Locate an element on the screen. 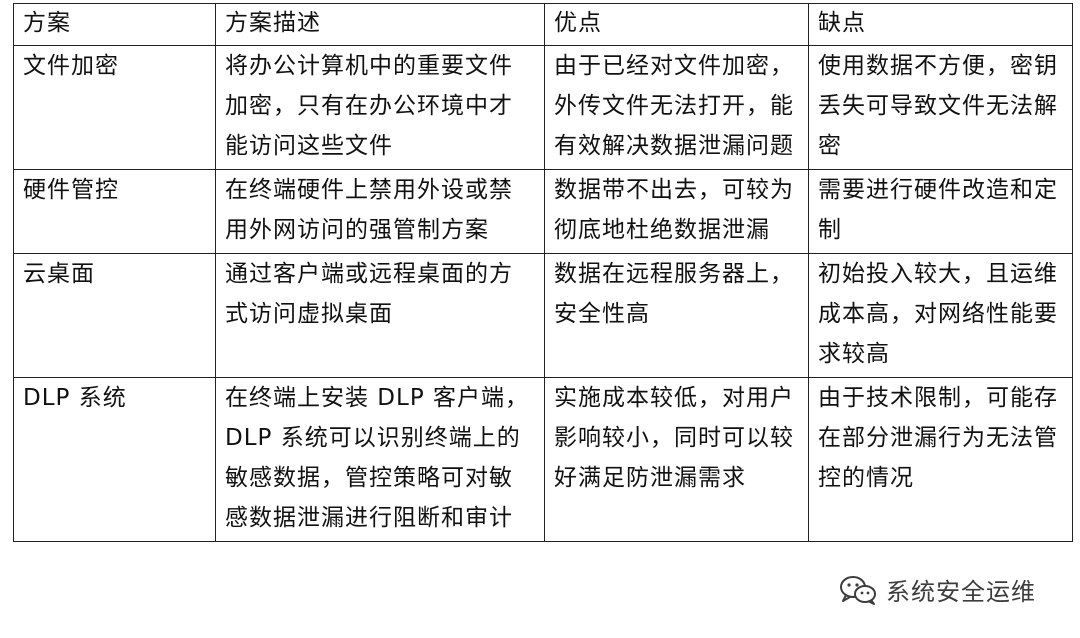 This screenshot has width=1080, height=638. cell-disadvantages: 初始投入较大，且运维成本高，对网络性能要求较高 is located at coordinates (940, 315).